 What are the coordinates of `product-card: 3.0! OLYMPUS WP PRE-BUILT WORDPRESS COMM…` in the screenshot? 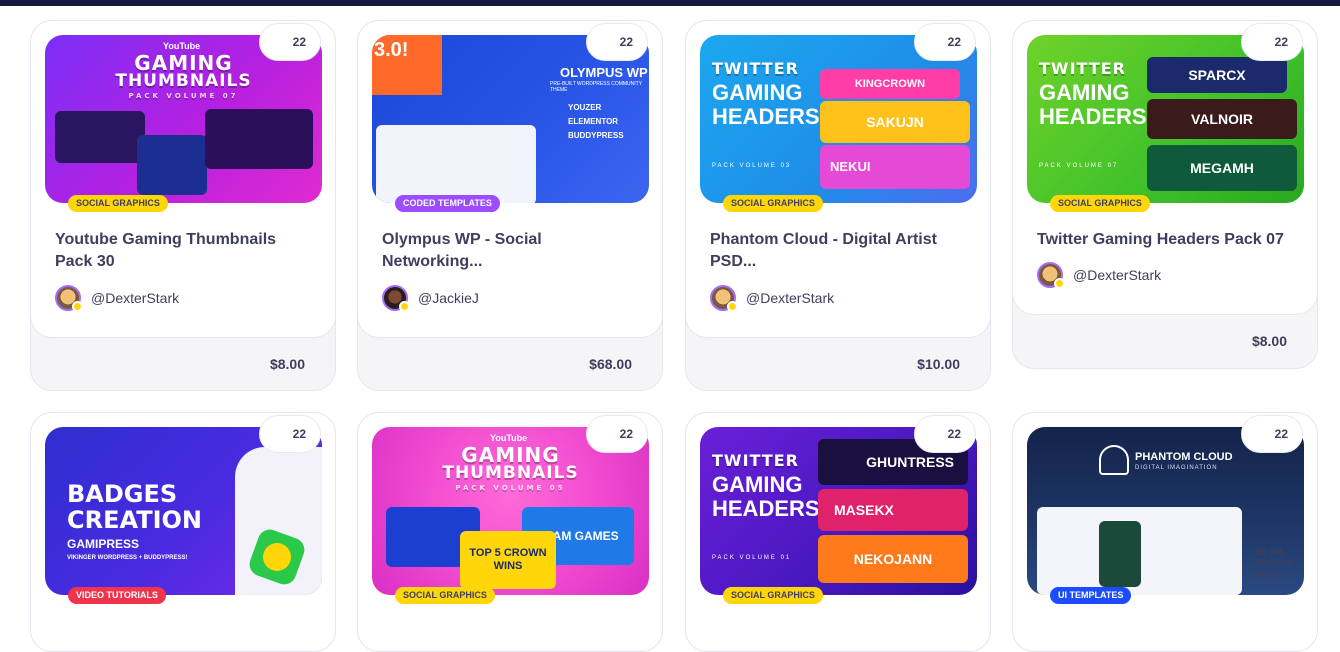 It's located at (510, 205).